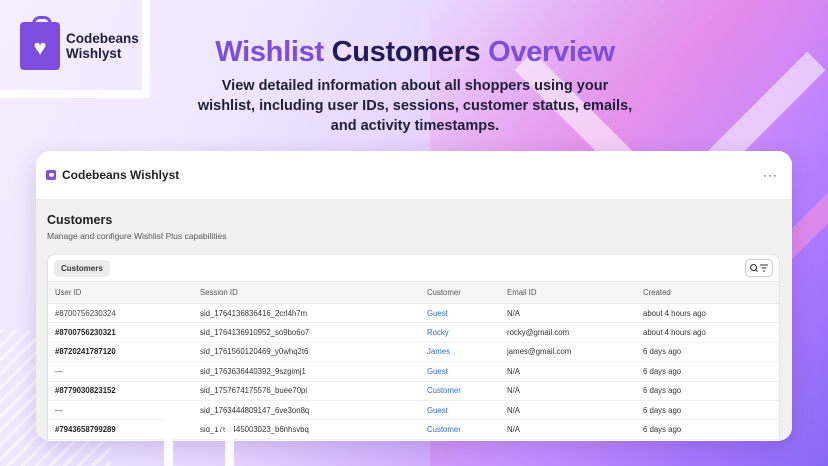 This screenshot has height=466, width=828. I want to click on cell-session-id: sid_1763444809147_6ve3on8q, so click(306, 410).